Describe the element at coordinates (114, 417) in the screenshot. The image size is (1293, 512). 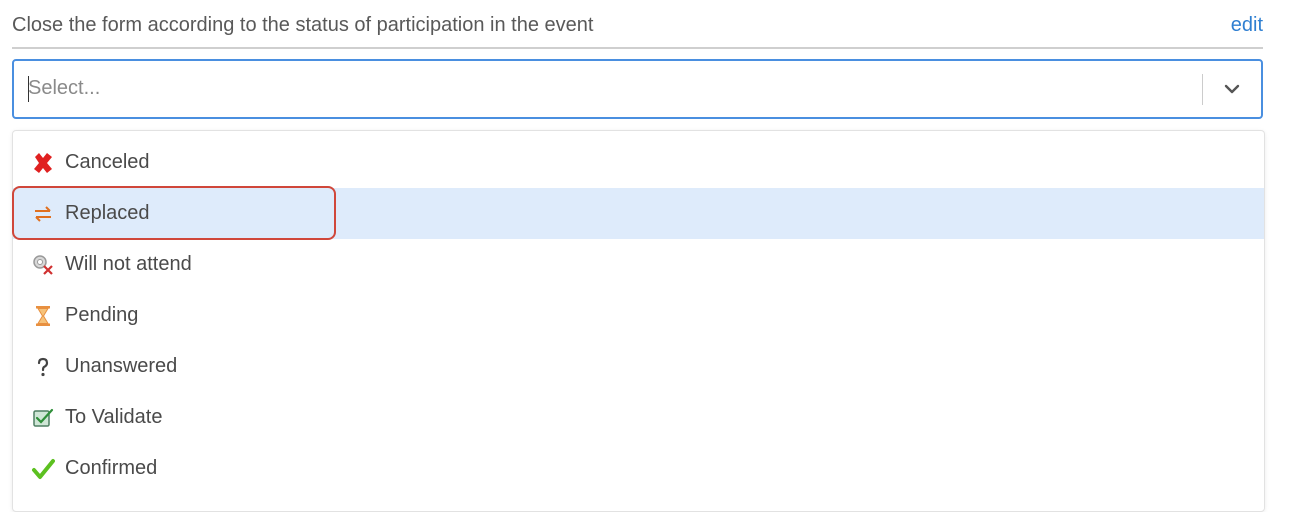
I see `option-label: To Validate` at that location.